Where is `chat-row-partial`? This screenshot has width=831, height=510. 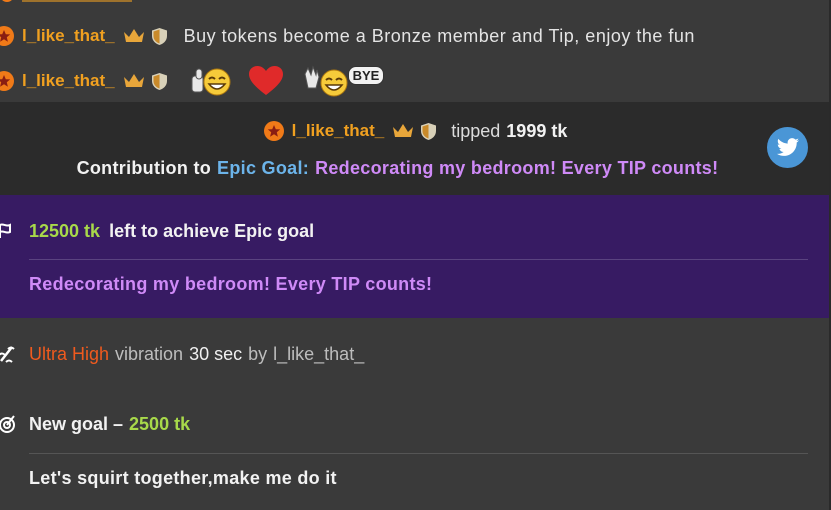 chat-row-partial is located at coordinates (415, 2).